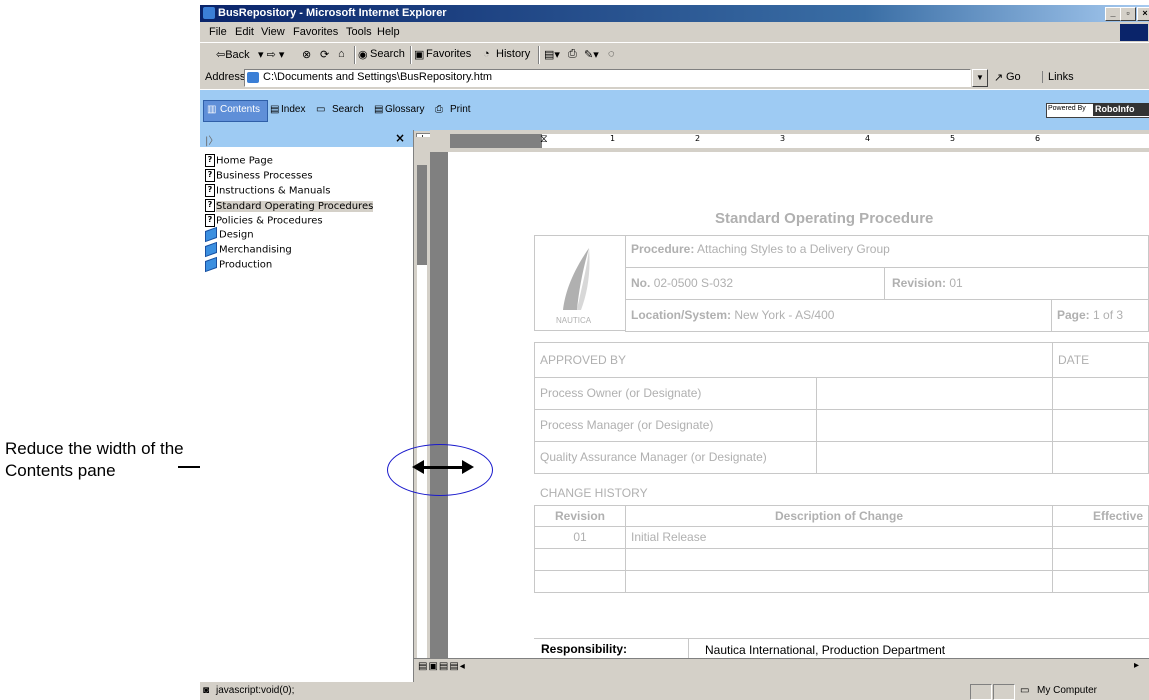  Describe the element at coordinates (675, 425) in the screenshot. I see `approver-row: Process Manager (or Designate)` at that location.